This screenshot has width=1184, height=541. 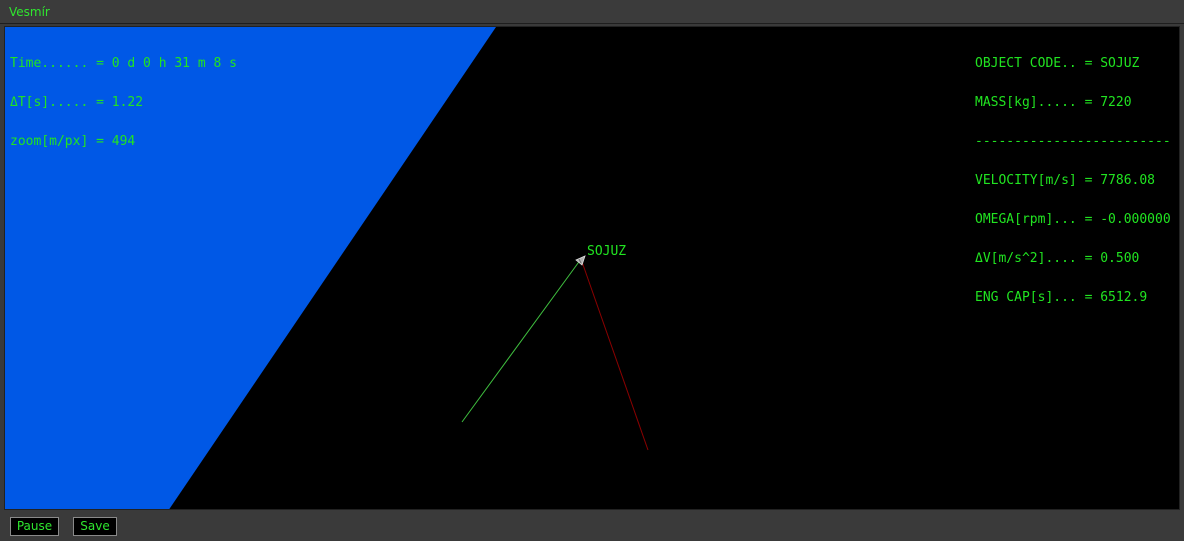 I want to click on hud-delta-t: ΔT[s]..... = 1.22, so click(x=77, y=102).